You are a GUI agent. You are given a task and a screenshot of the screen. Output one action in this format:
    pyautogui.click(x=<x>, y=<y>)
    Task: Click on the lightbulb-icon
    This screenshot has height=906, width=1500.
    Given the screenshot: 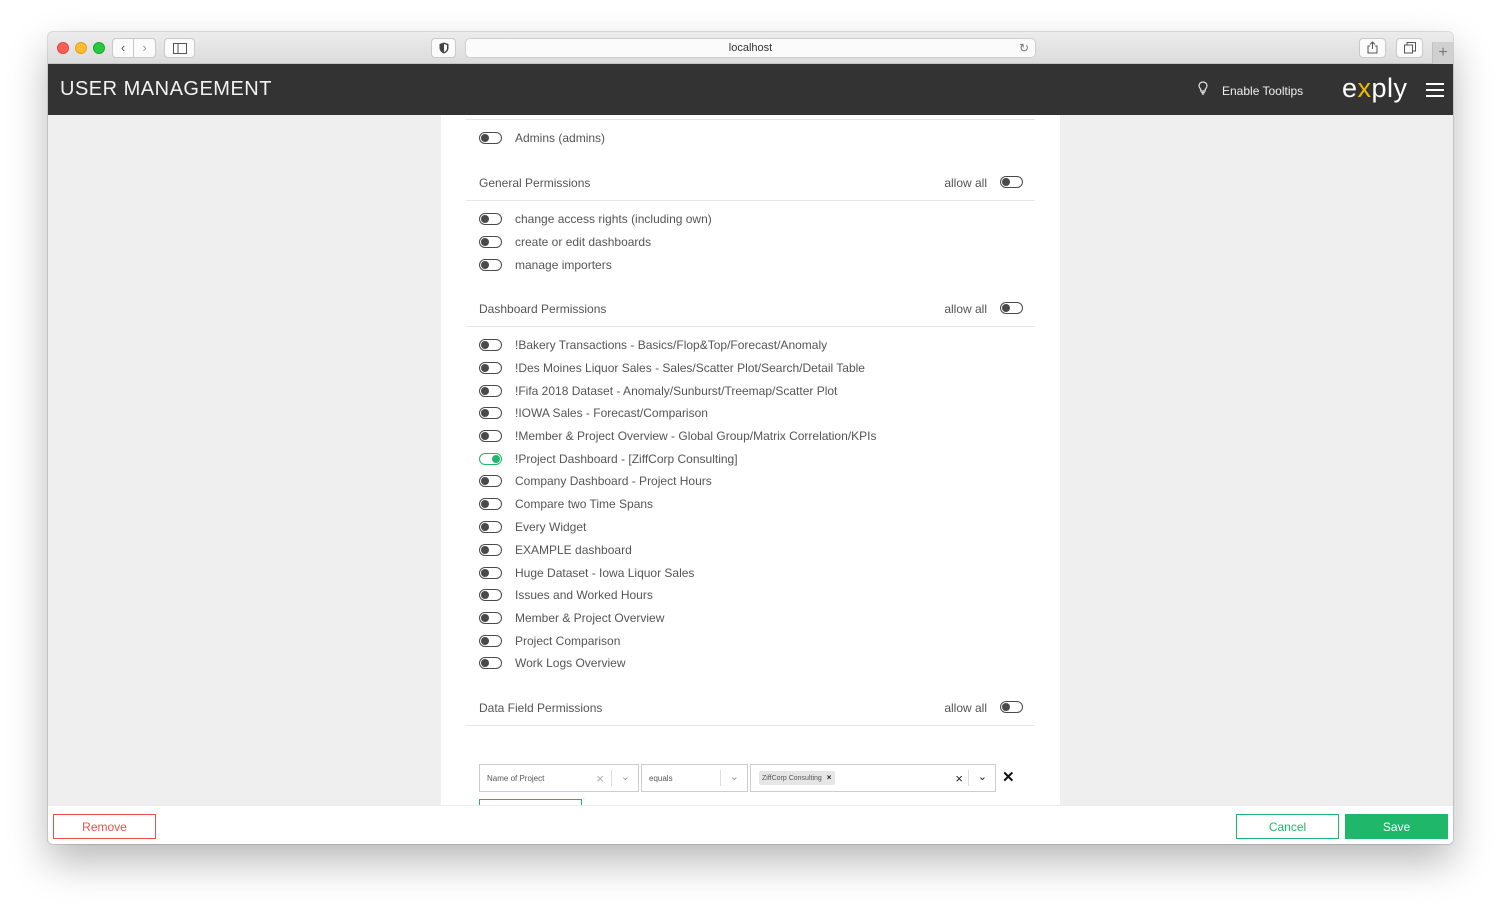 What is the action you would take?
    pyautogui.click(x=1206, y=89)
    